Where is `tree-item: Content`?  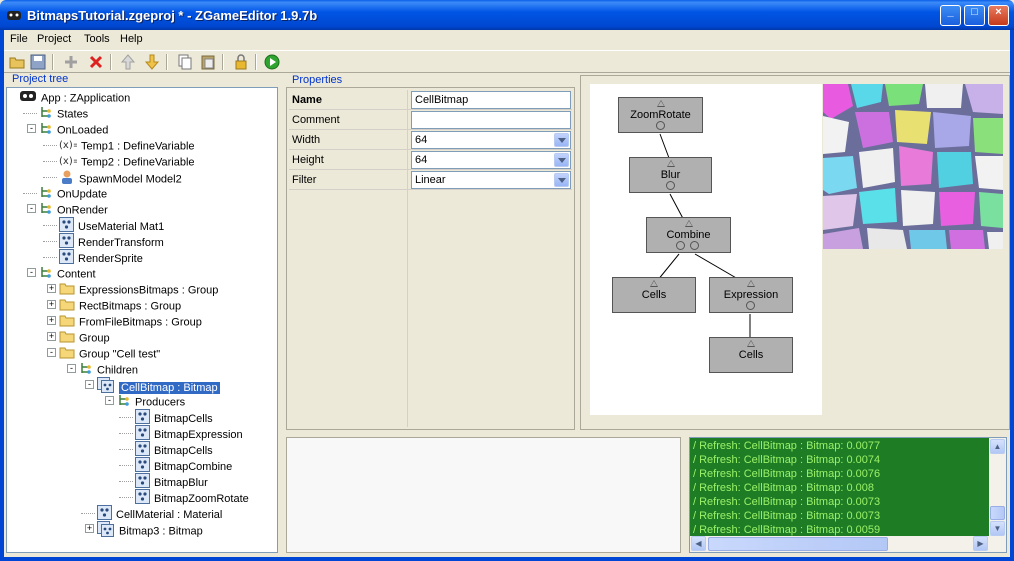
tree-item: Content is located at coordinates (67, 273).